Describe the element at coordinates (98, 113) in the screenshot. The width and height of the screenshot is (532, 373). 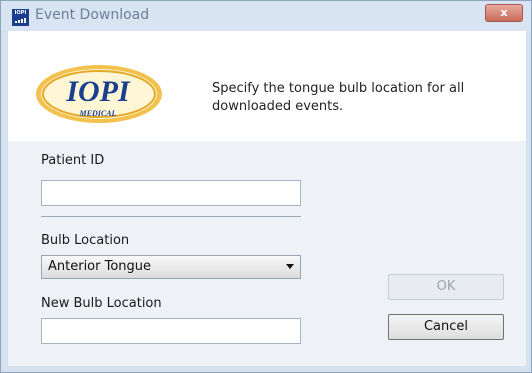
I see `logo-subtext: MEDICAL` at that location.